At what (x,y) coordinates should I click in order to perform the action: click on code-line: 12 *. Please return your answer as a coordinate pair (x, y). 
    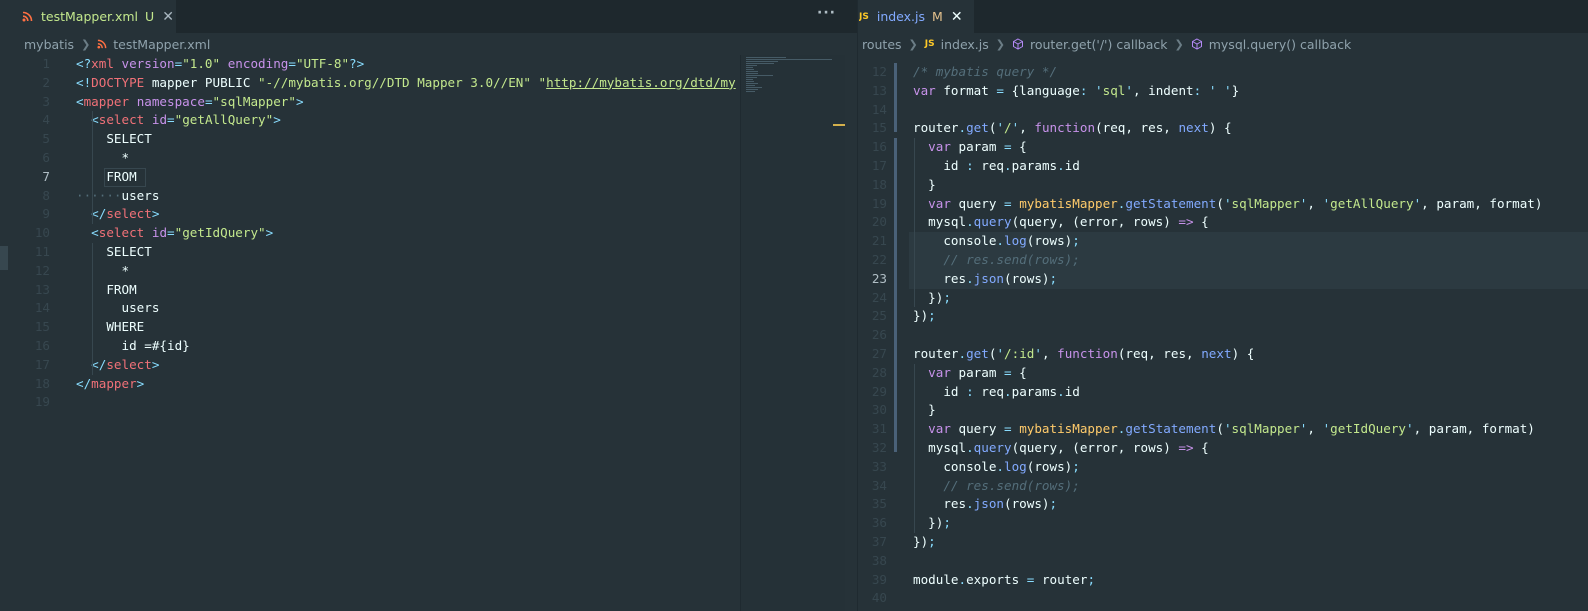
    Looking at the image, I should click on (428, 271).